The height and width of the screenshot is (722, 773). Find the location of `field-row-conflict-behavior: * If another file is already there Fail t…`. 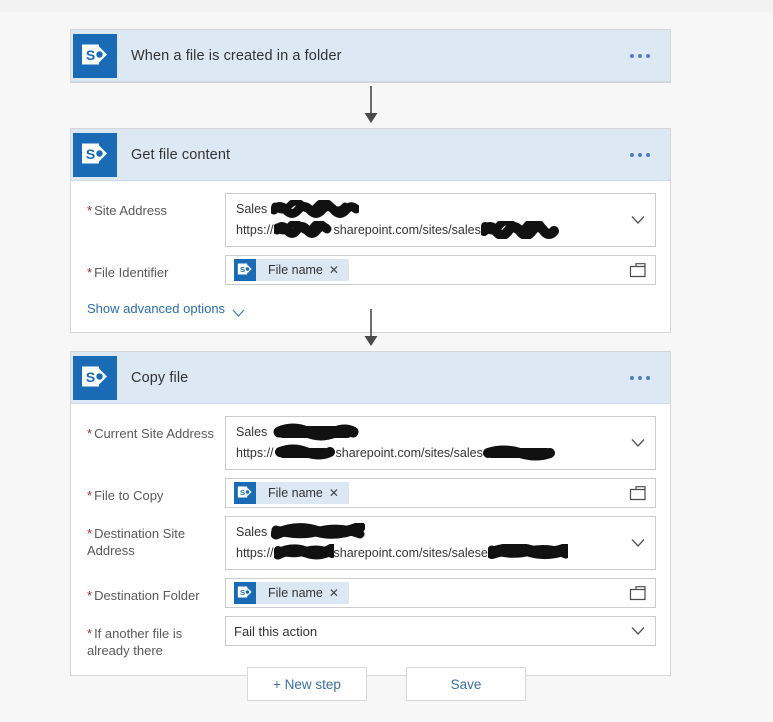

field-row-conflict-behavior: * If another file is already there Fail t… is located at coordinates (370, 637).